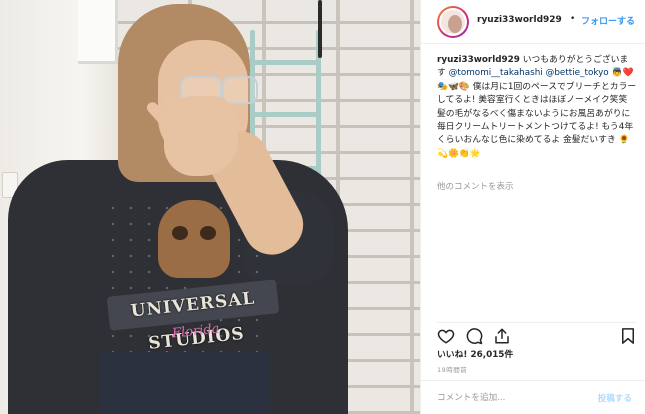 This screenshot has height=414, width=645. What do you see at coordinates (496, 73) in the screenshot?
I see `caption-mention-1: @tomomi__takahashi` at bounding box center [496, 73].